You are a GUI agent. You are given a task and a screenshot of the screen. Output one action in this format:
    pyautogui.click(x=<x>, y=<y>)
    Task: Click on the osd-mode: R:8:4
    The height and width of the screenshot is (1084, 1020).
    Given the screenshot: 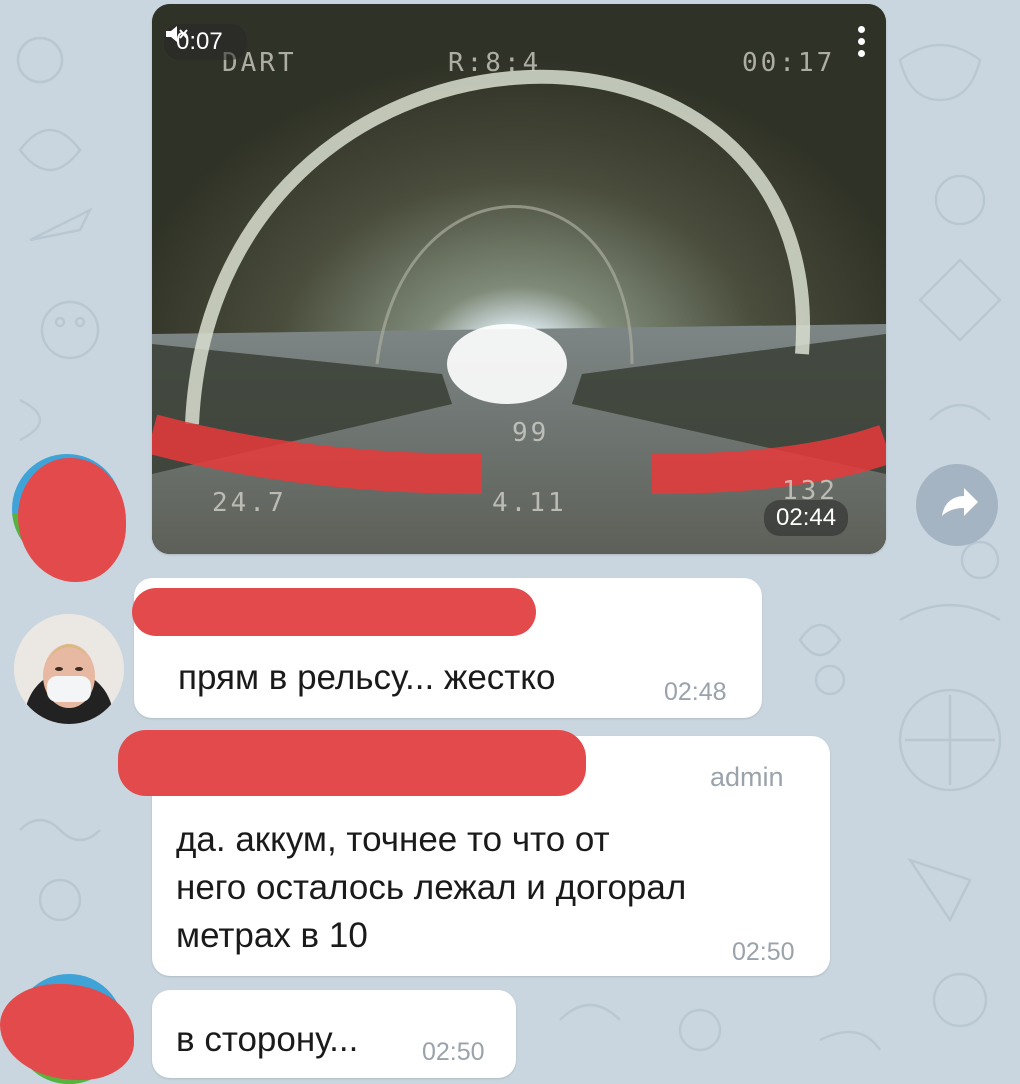 What is the action you would take?
    pyautogui.click(x=495, y=63)
    